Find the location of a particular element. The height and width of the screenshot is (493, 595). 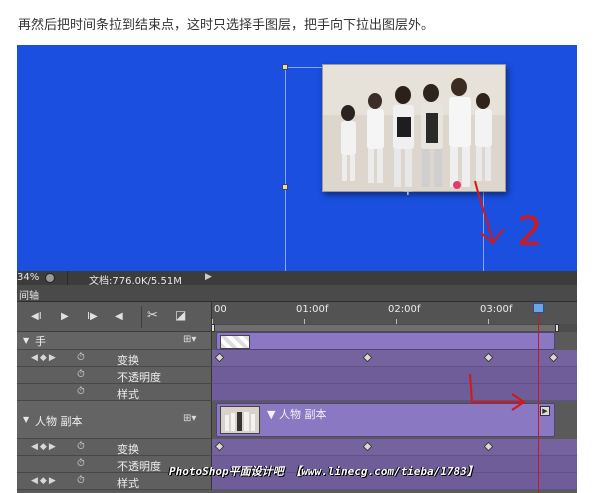

transform-center-icon: ✛ is located at coordinates (408, 191).